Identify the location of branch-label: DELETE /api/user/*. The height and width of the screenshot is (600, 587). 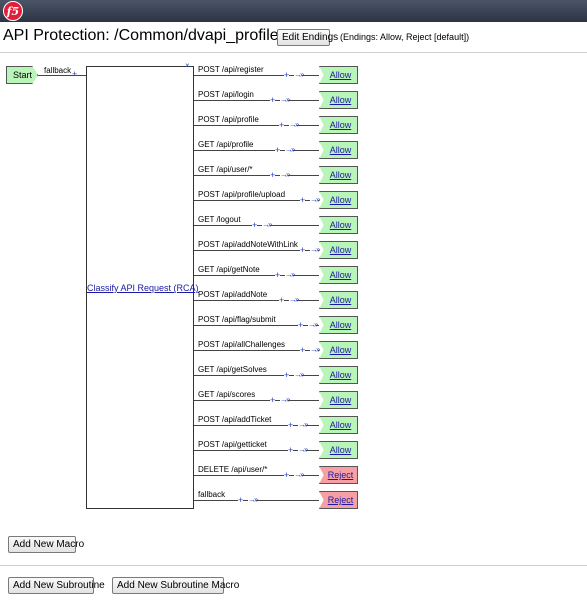
(233, 469).